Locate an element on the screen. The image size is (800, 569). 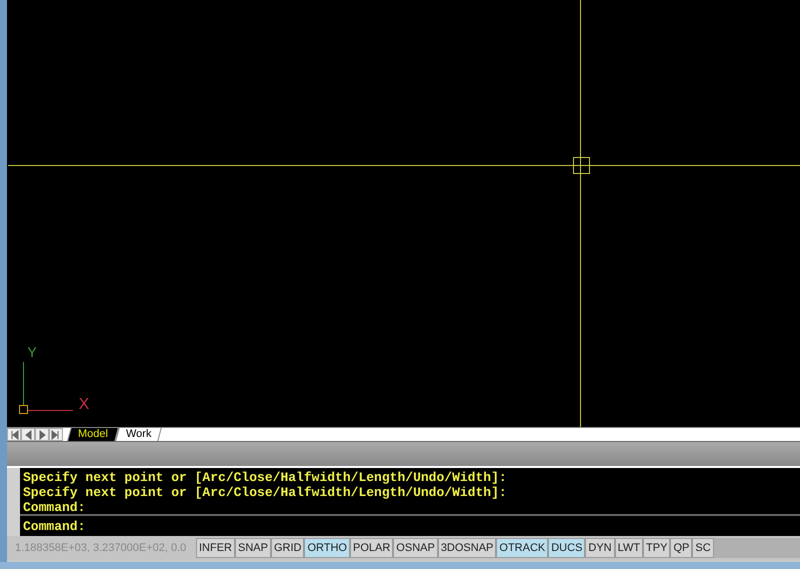
status-toggle: ORTHO is located at coordinates (327, 548).